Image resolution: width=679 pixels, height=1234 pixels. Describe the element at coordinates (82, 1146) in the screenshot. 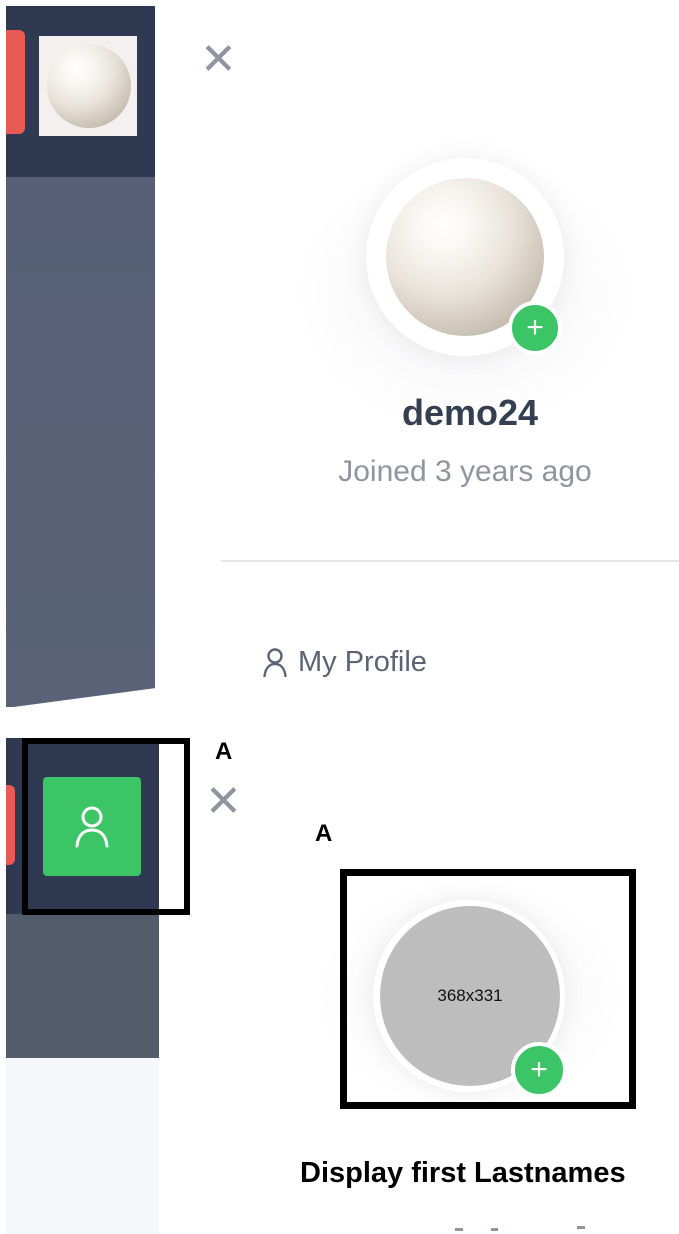

I see `sidebar-footer` at that location.